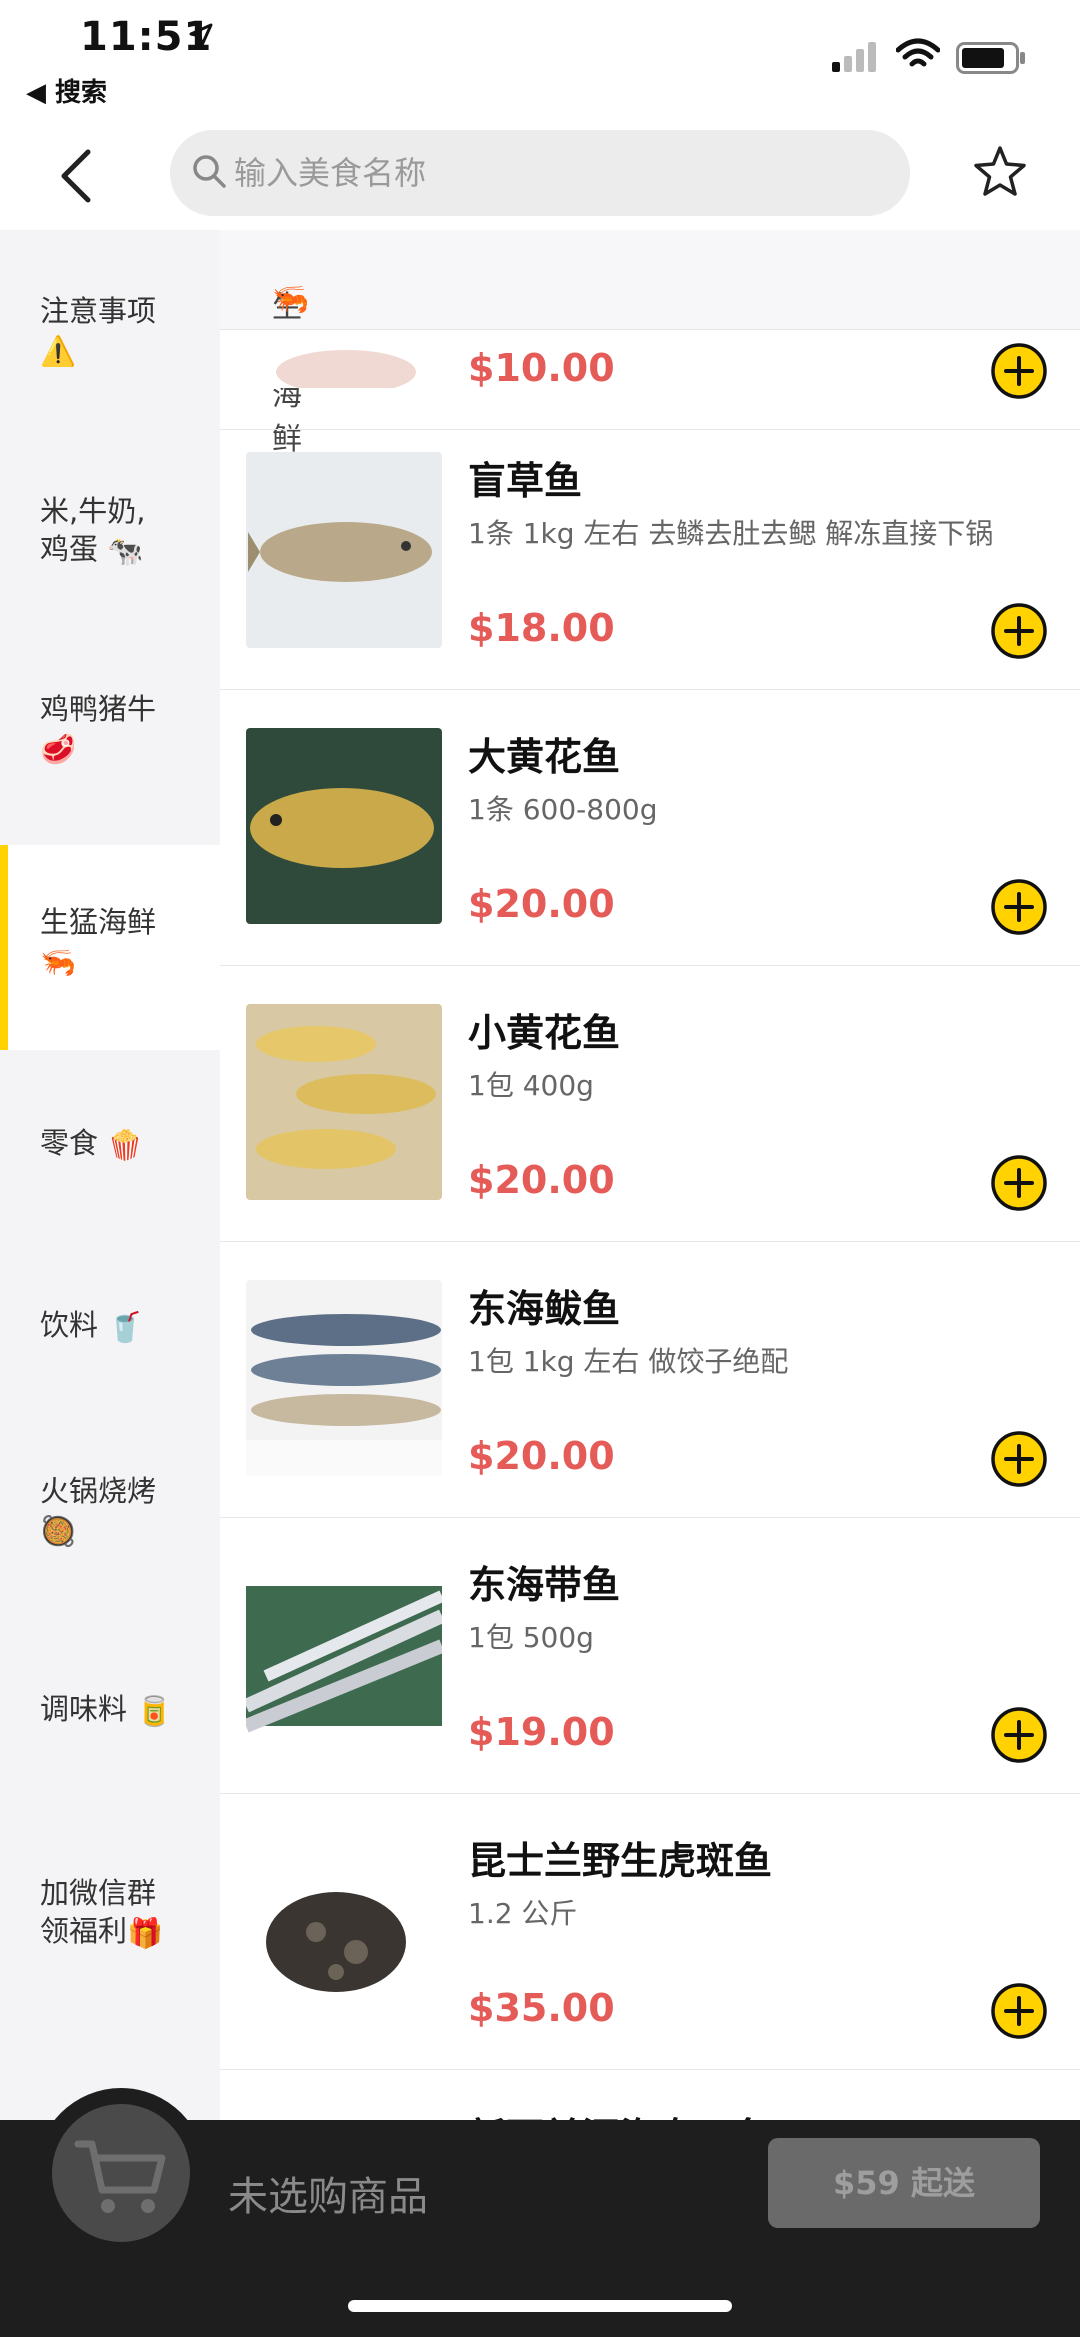 Image resolution: width=1080 pixels, height=2337 pixels. What do you see at coordinates (98, 729) in the screenshot?
I see `sidebar-item-label: 鸡鸭猪牛 🥩` at bounding box center [98, 729].